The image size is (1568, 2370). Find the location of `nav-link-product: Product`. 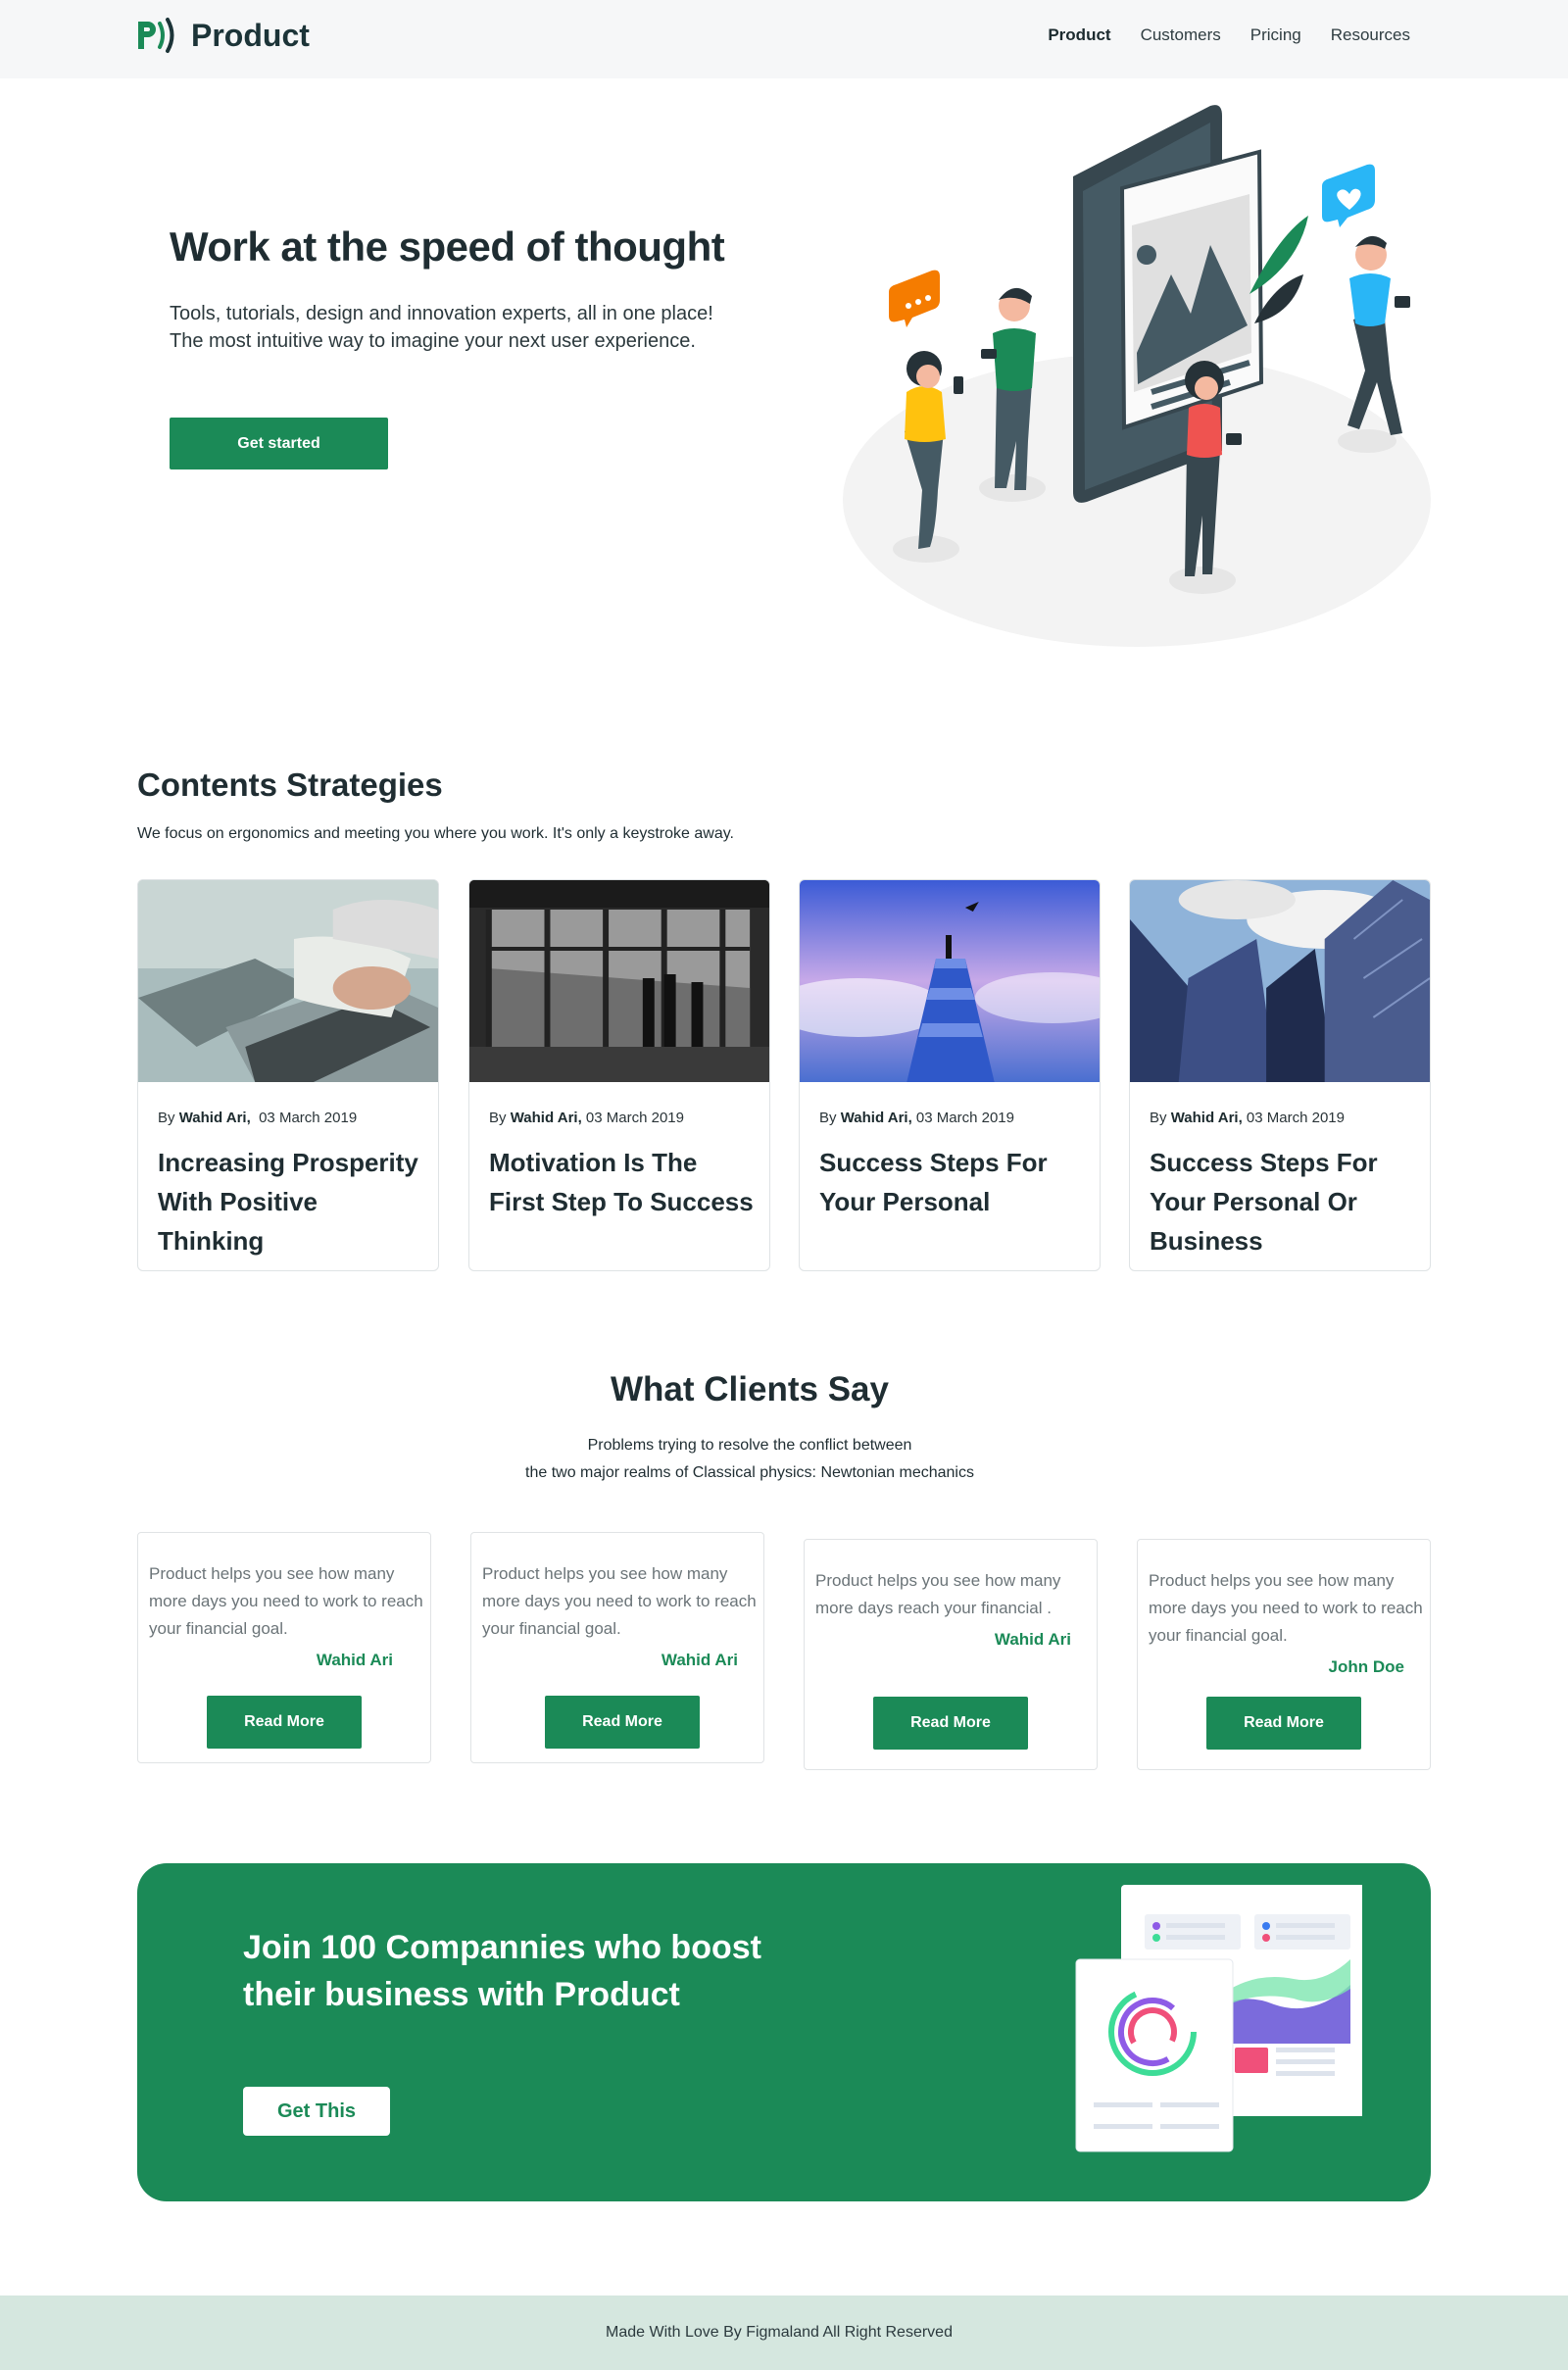

nav-link-product: Product is located at coordinates (1079, 35).